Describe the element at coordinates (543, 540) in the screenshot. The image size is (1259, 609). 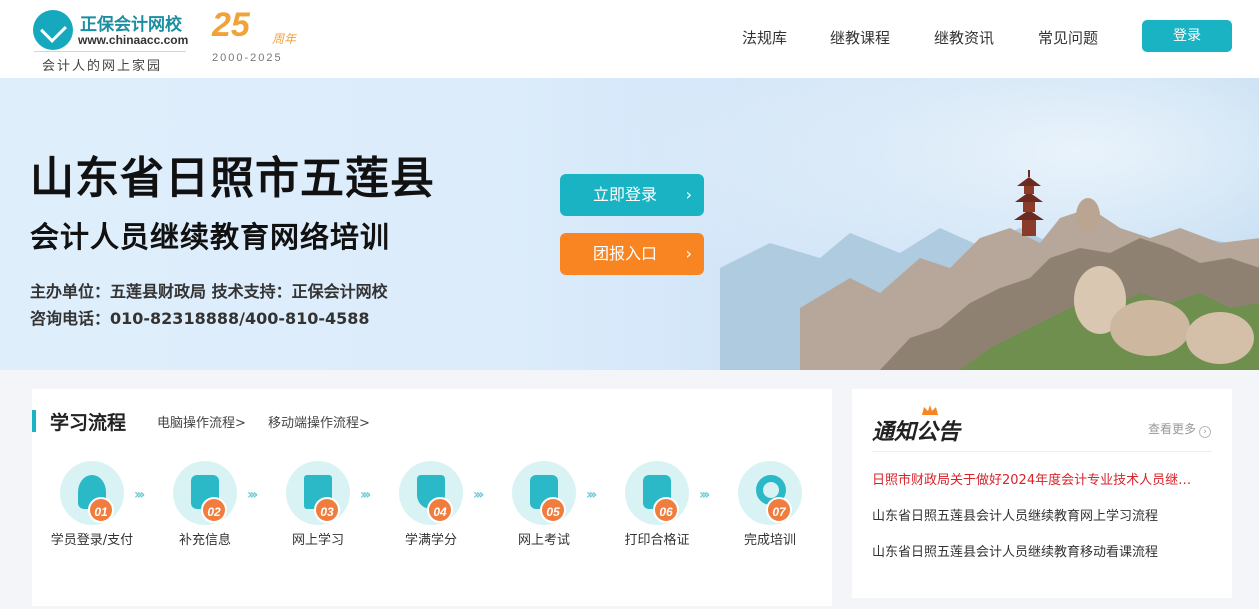
I see `step-label: 网上考试` at that location.